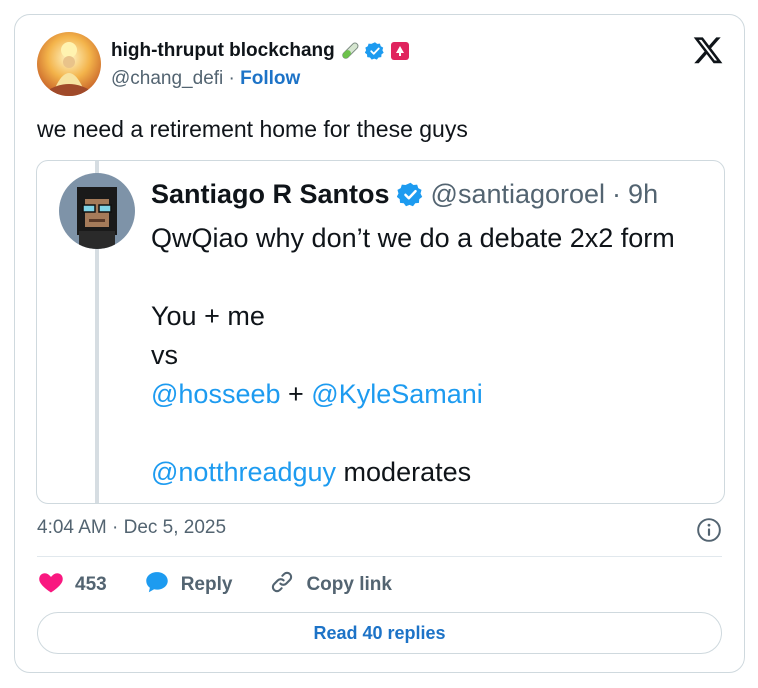 The image size is (758, 688). I want to click on quoted-text-line: @notthreadguy moderates, so click(413, 472).